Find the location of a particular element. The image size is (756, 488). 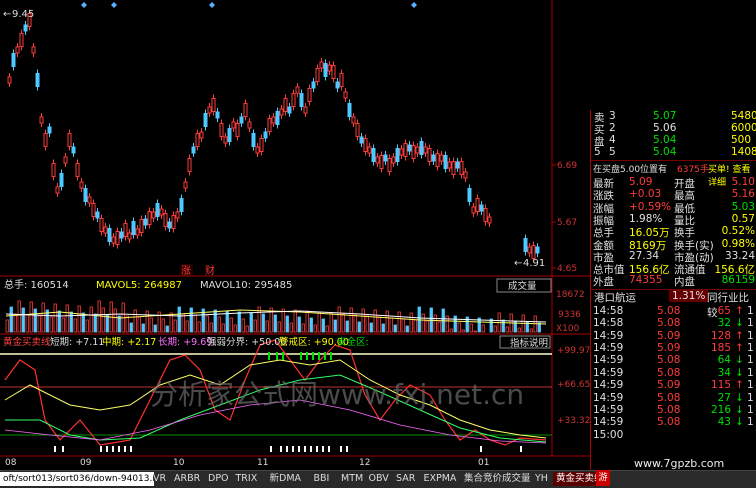

indicator-tab: YH is located at coordinates (541, 479).